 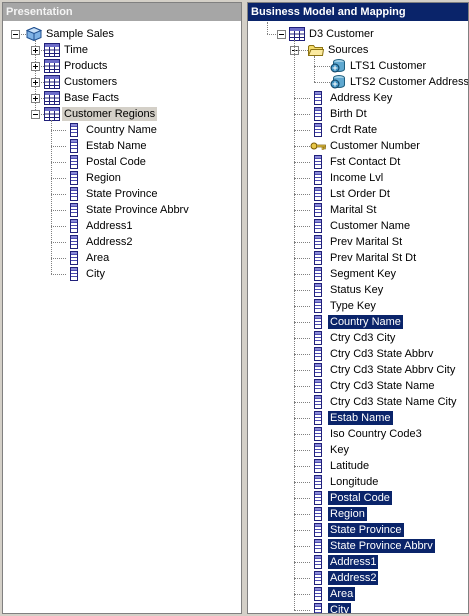 I want to click on logical-column-segment-key: Segment Key, so click(x=358, y=274).